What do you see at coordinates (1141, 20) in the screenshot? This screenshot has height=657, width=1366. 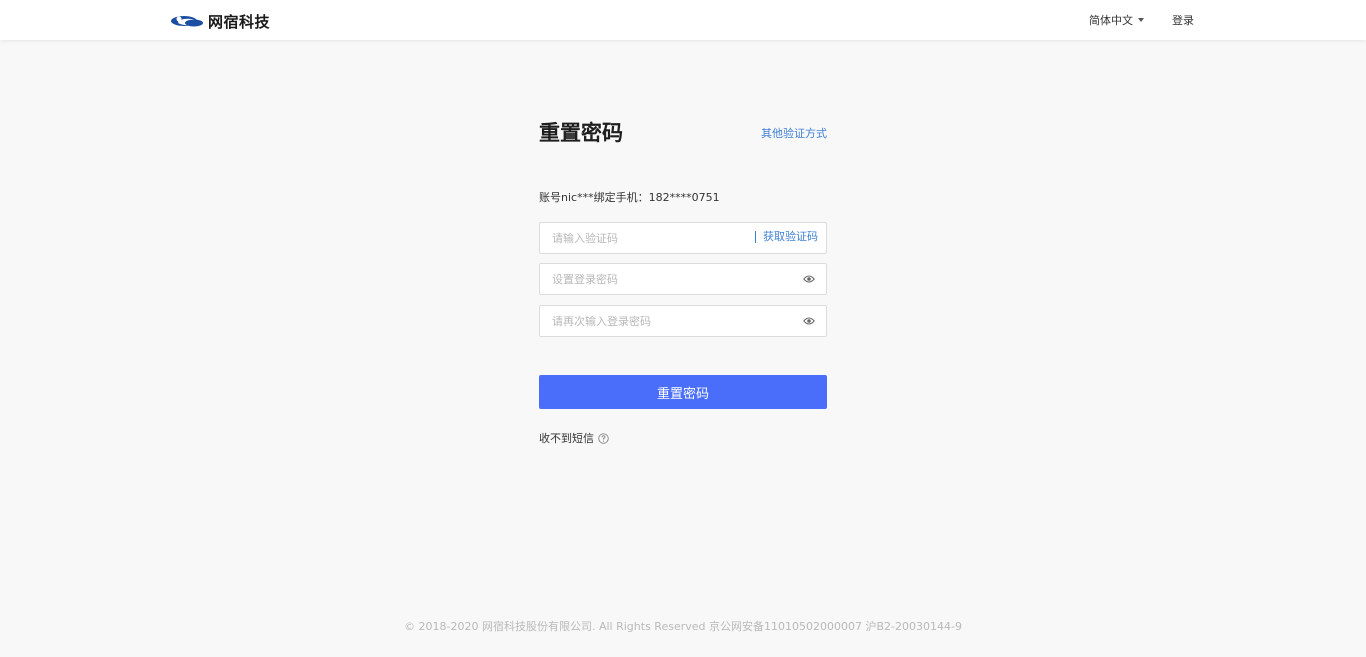 I see `caret-down-icon` at bounding box center [1141, 20].